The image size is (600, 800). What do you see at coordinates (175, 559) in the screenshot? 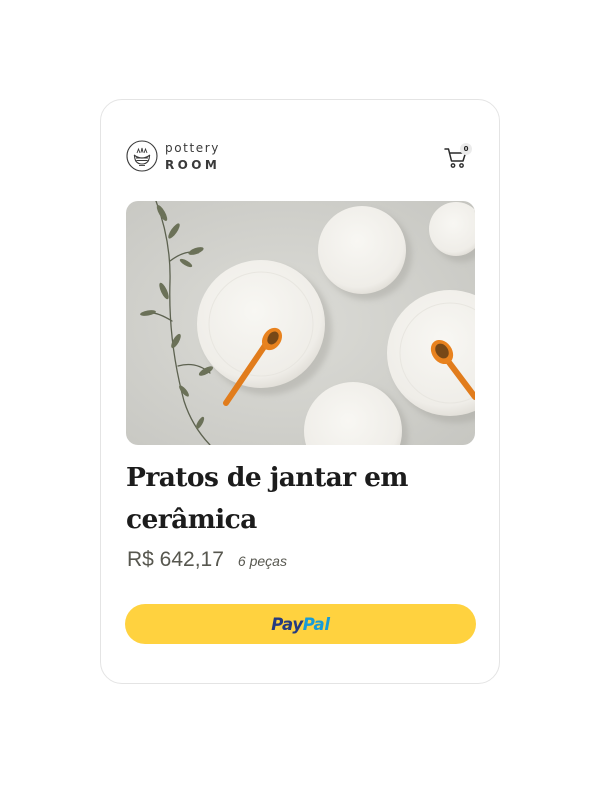
I see `product-price: R$ 642,17` at bounding box center [175, 559].